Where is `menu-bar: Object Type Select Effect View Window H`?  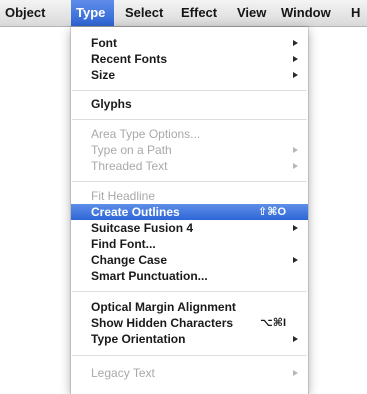
menu-bar: Object Type Select Effect View Window H is located at coordinates (183, 13).